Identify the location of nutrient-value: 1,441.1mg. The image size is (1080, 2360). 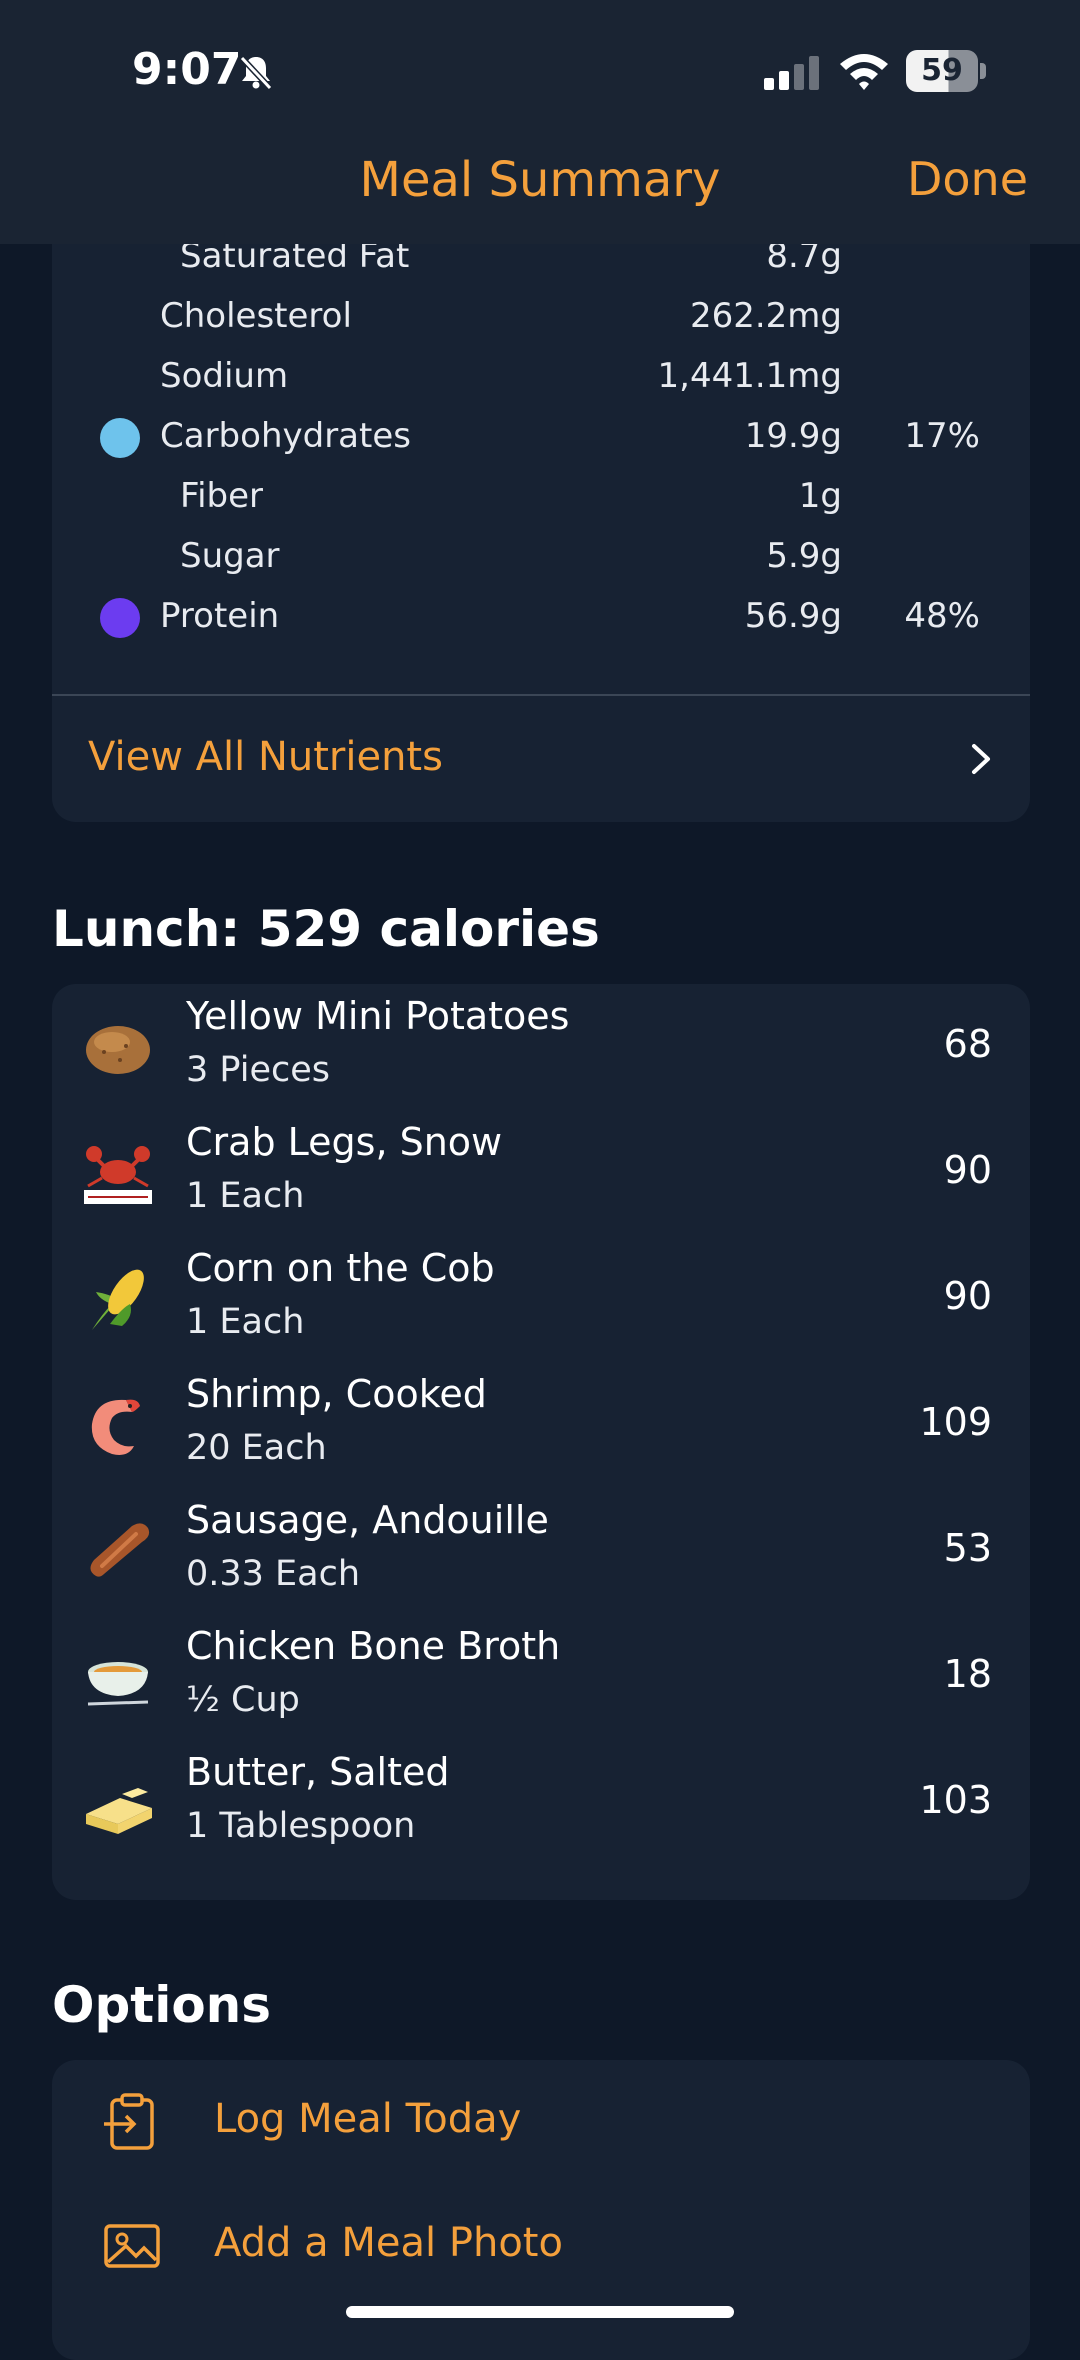
(749, 376).